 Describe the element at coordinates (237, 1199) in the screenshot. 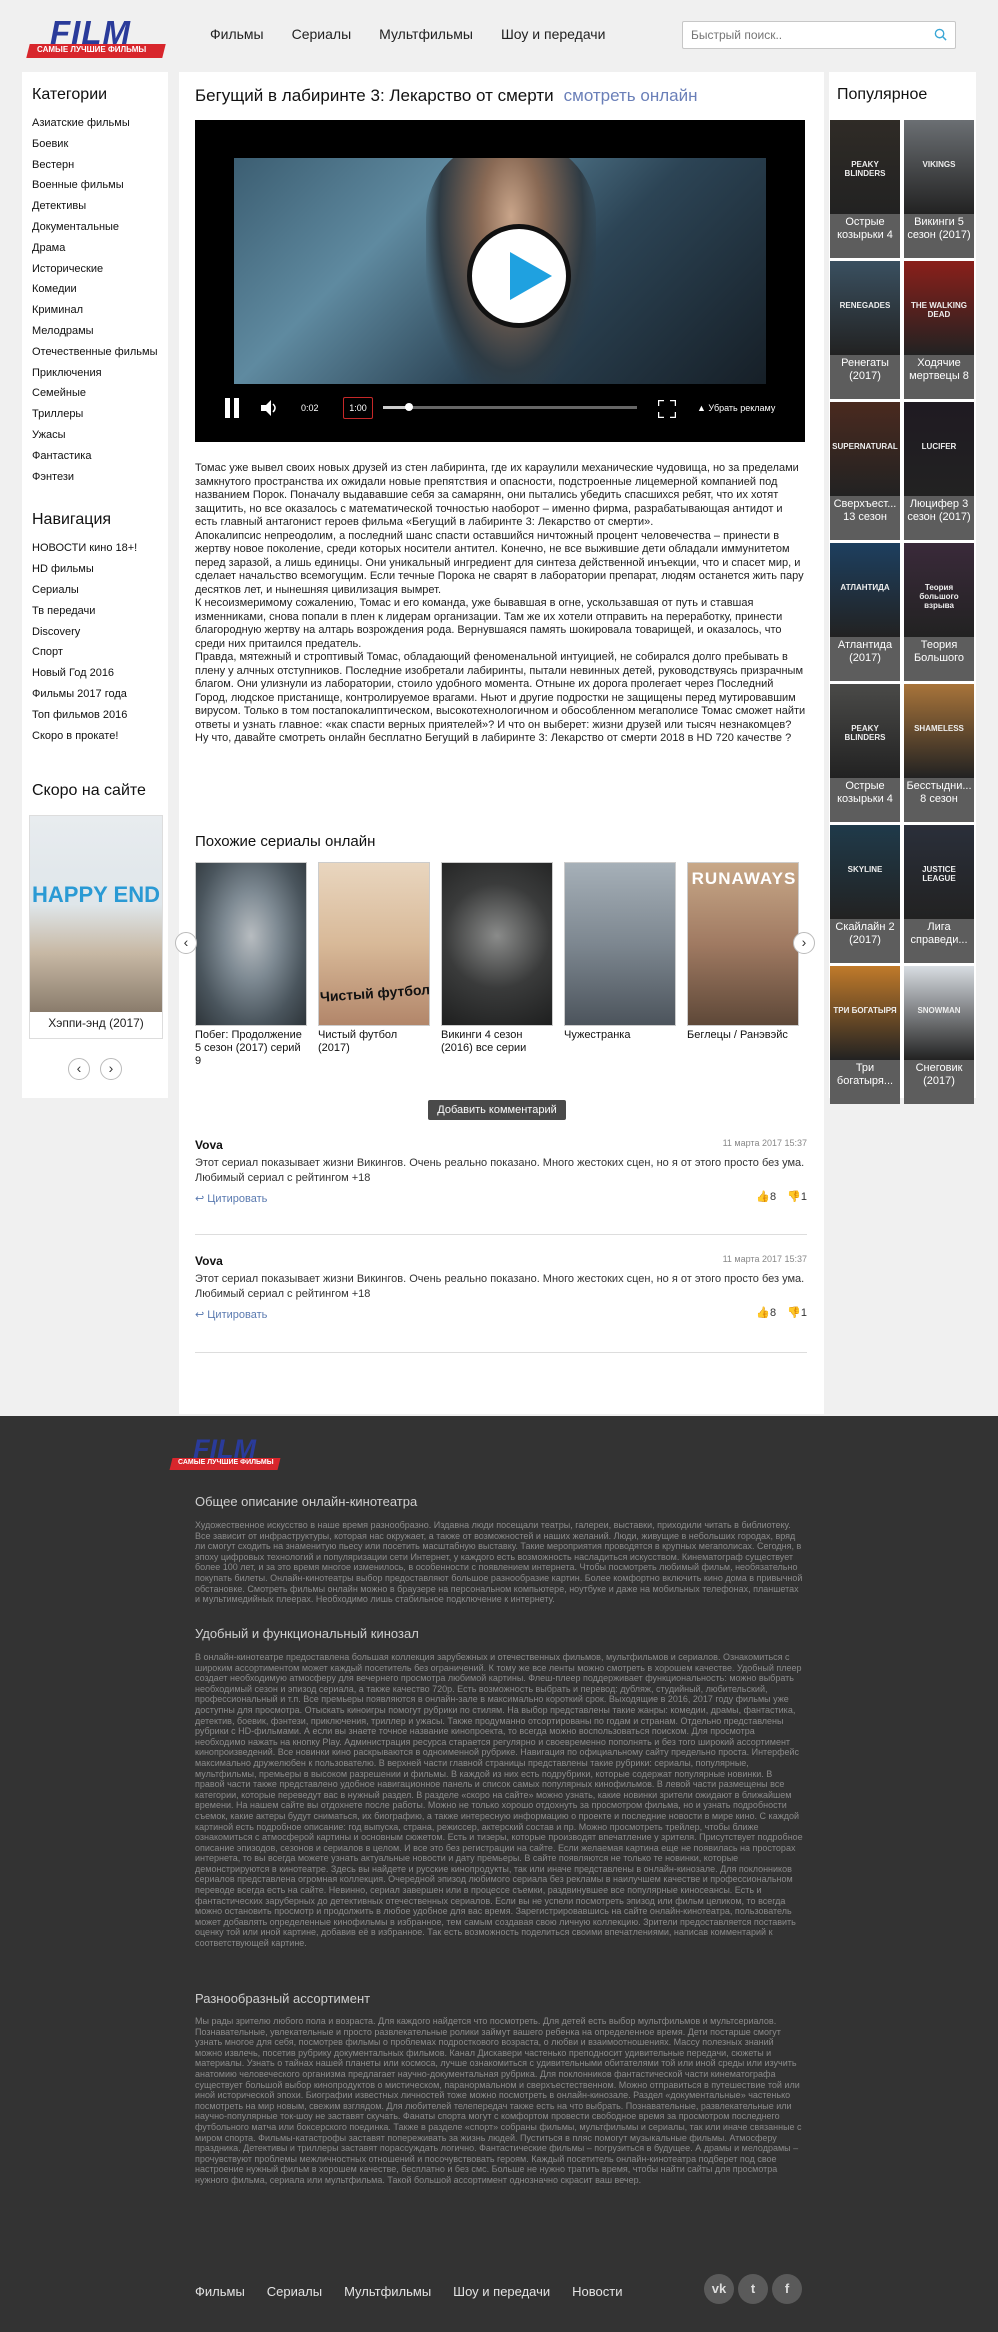

I see `quote-label: Цитировать` at that location.